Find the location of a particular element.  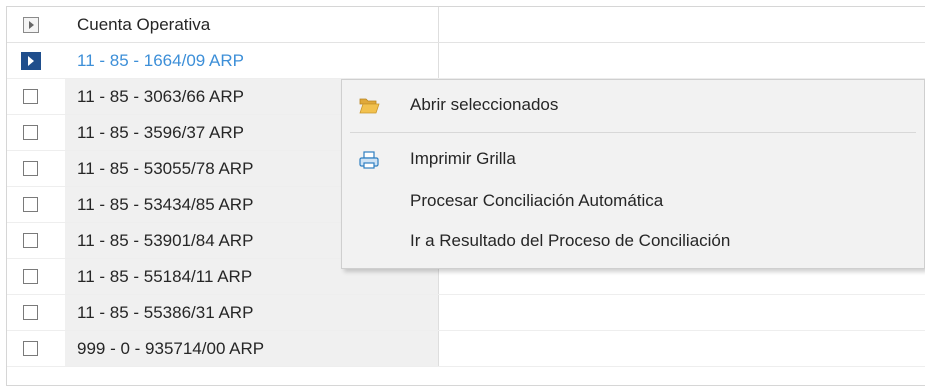

table-row: 11 - 85 - 1664/09 ARP is located at coordinates (466, 61).